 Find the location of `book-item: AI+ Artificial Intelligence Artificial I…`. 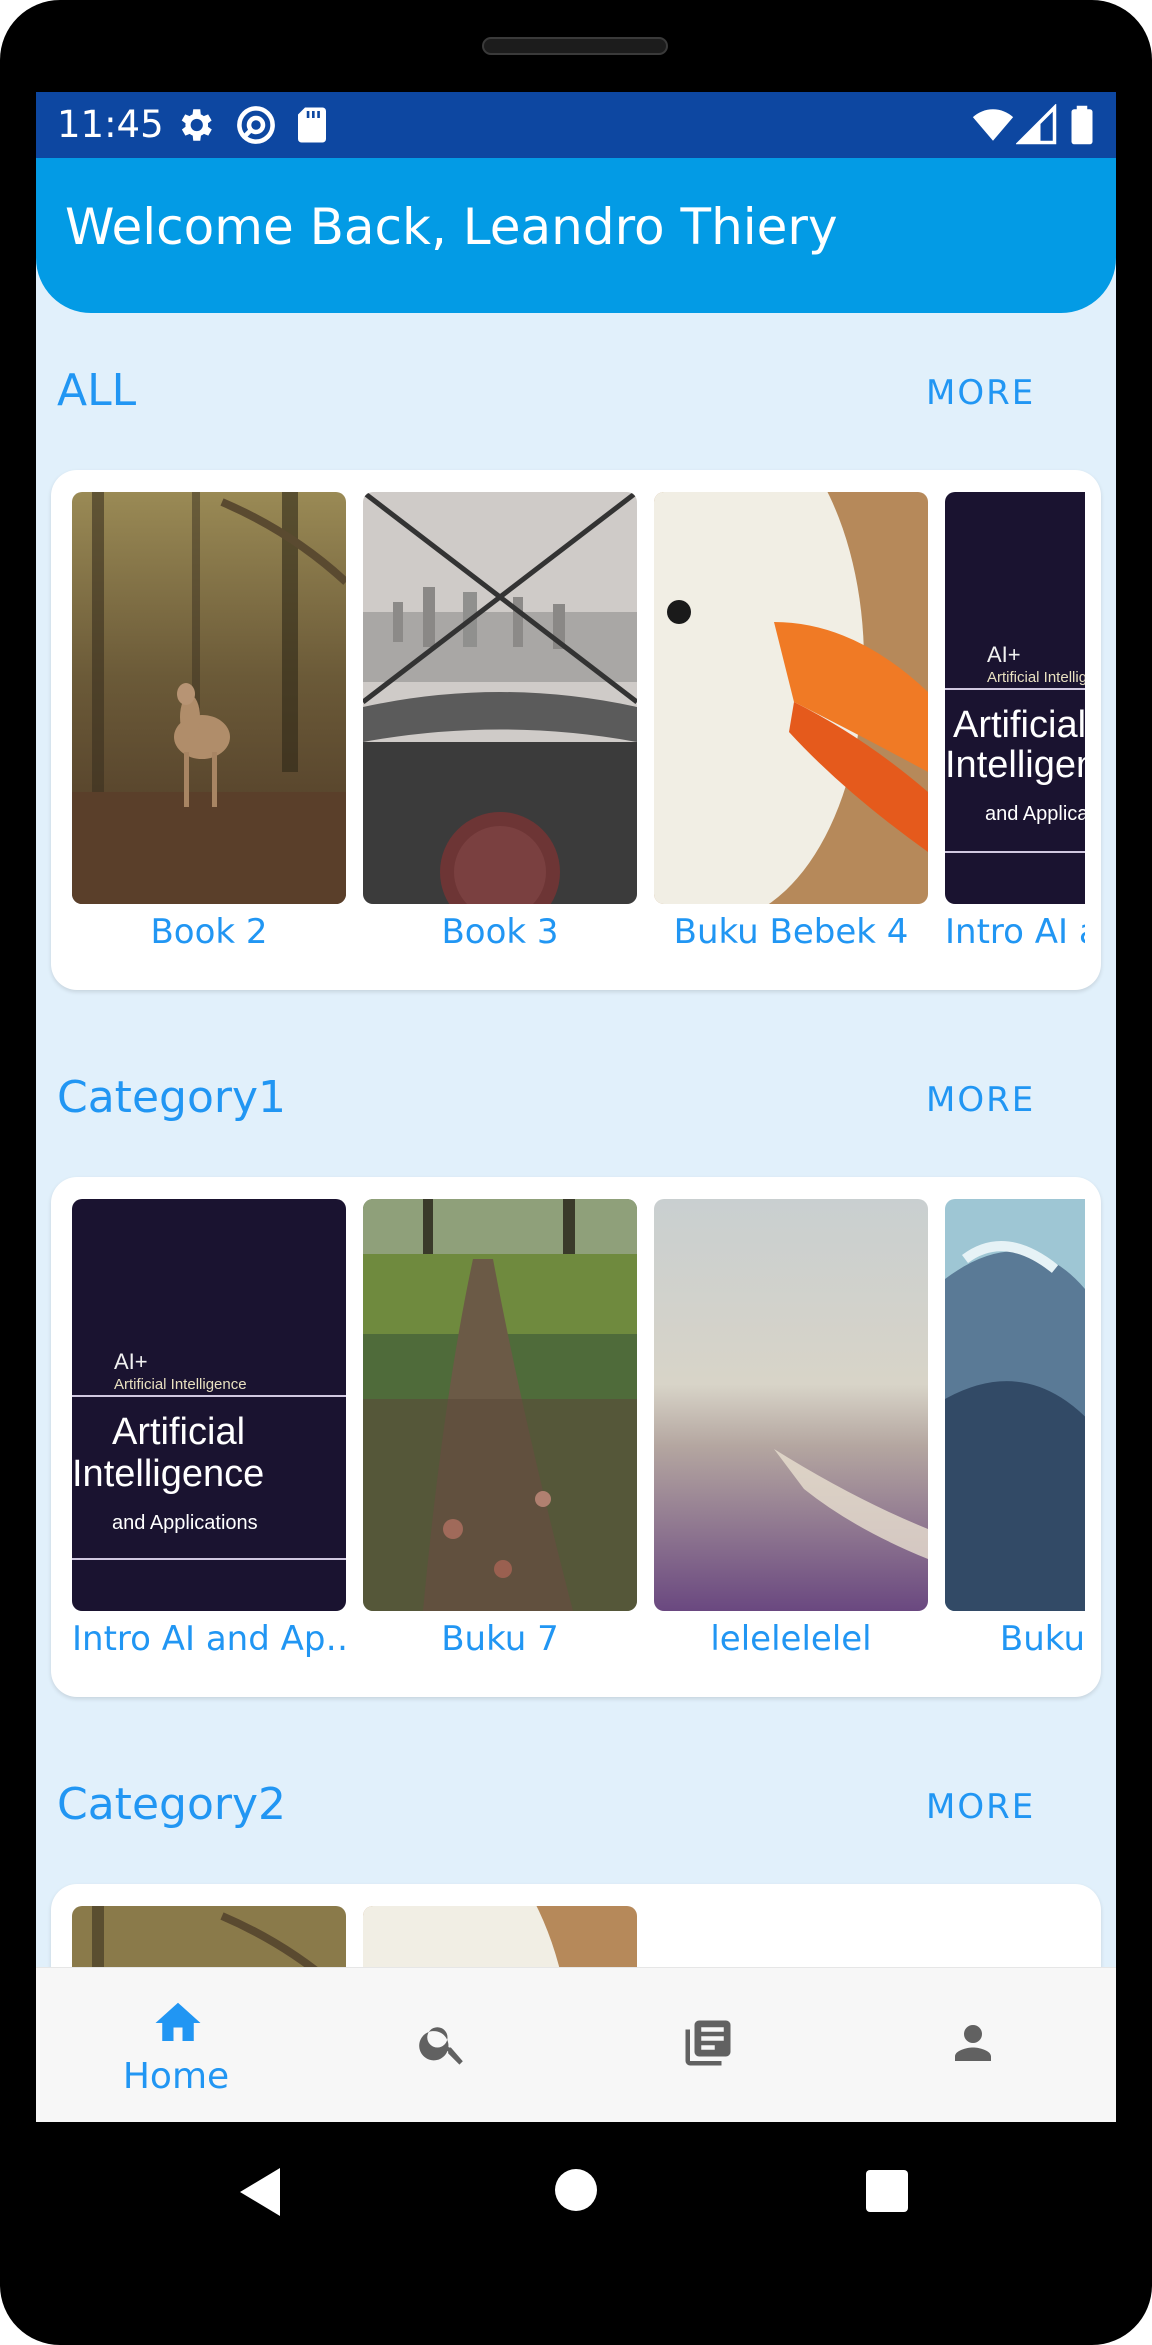

book-item: AI+ Artificial Intelligence Artificial I… is located at coordinates (1015, 732).